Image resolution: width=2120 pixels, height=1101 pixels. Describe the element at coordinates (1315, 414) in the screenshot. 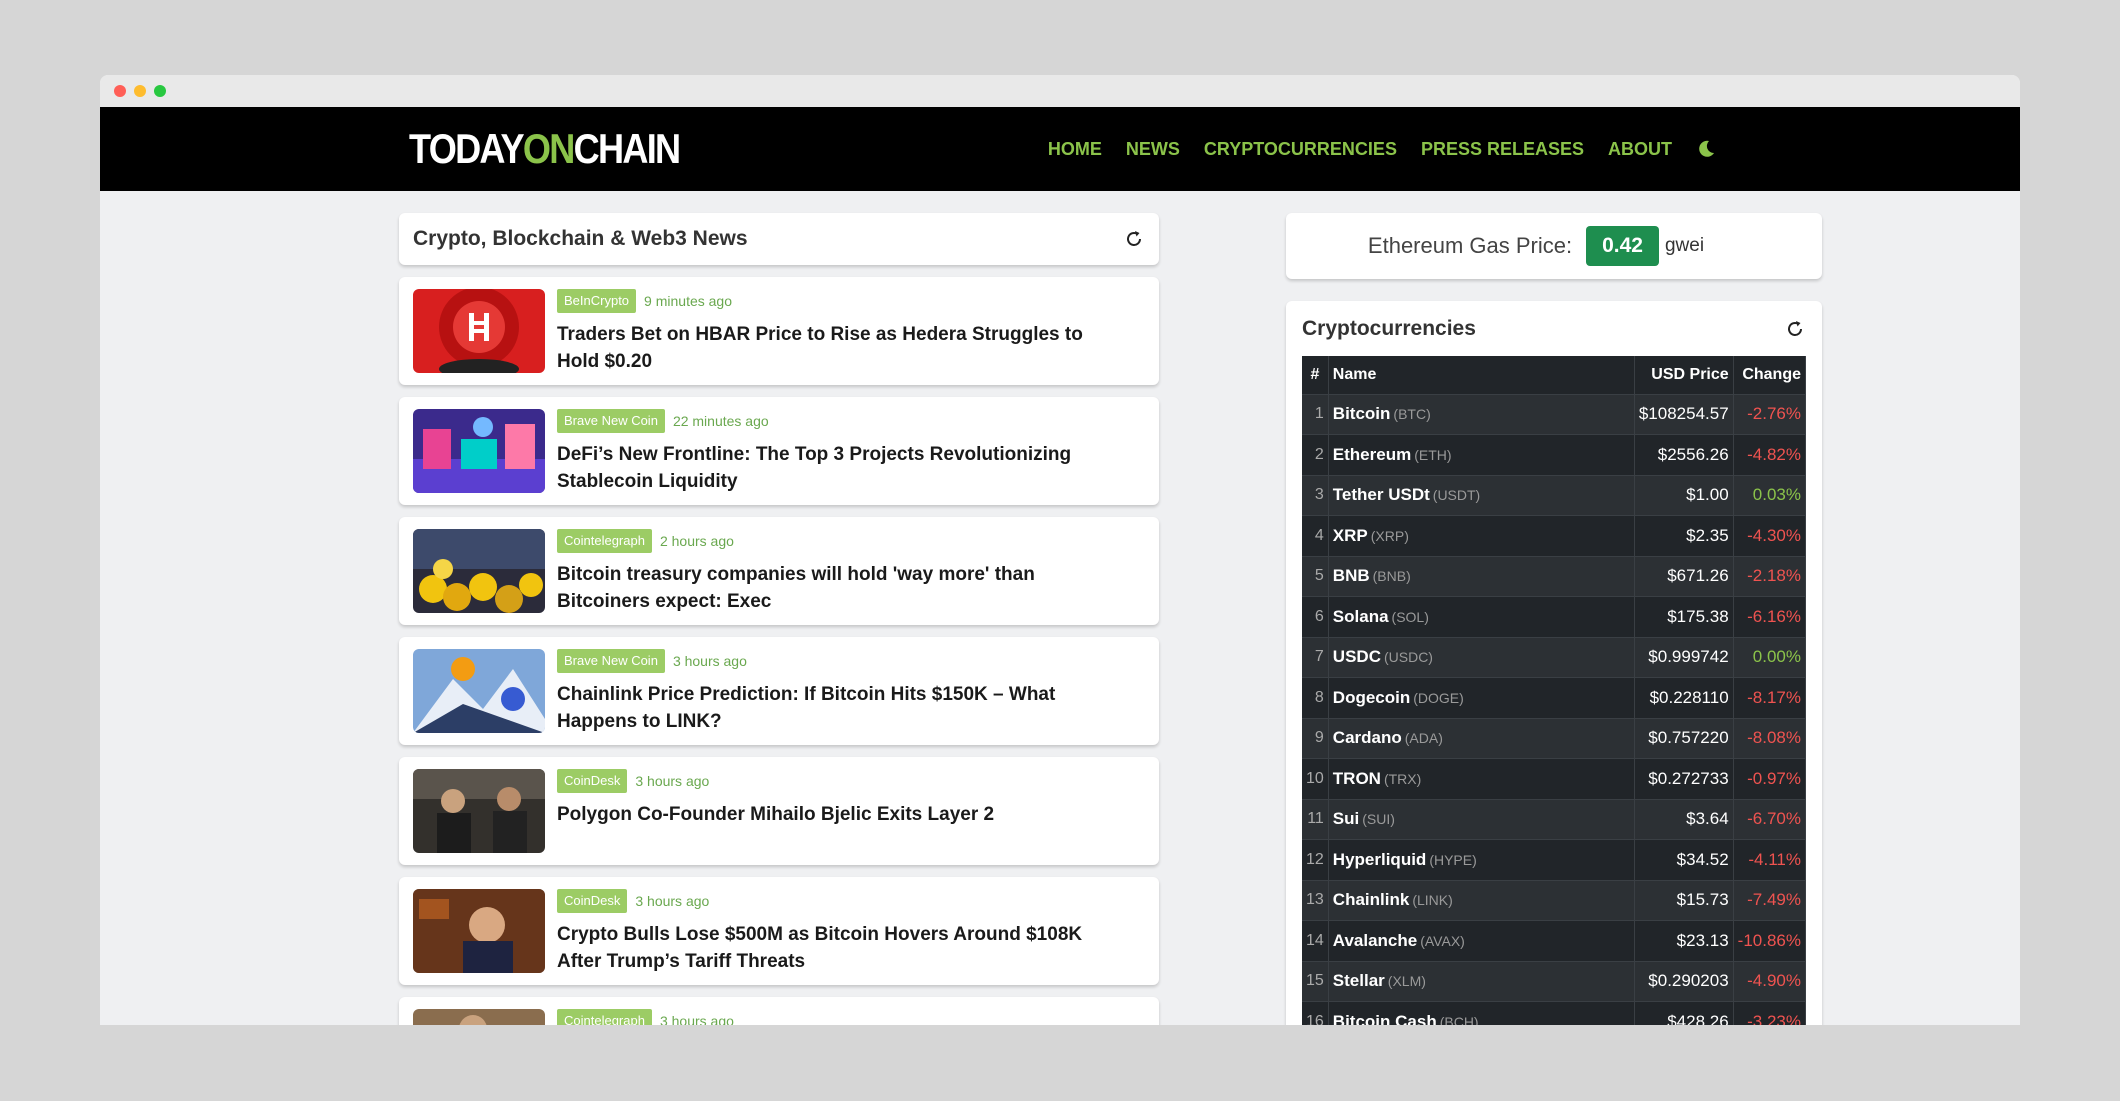

I see `crypto-rank: 1` at that location.